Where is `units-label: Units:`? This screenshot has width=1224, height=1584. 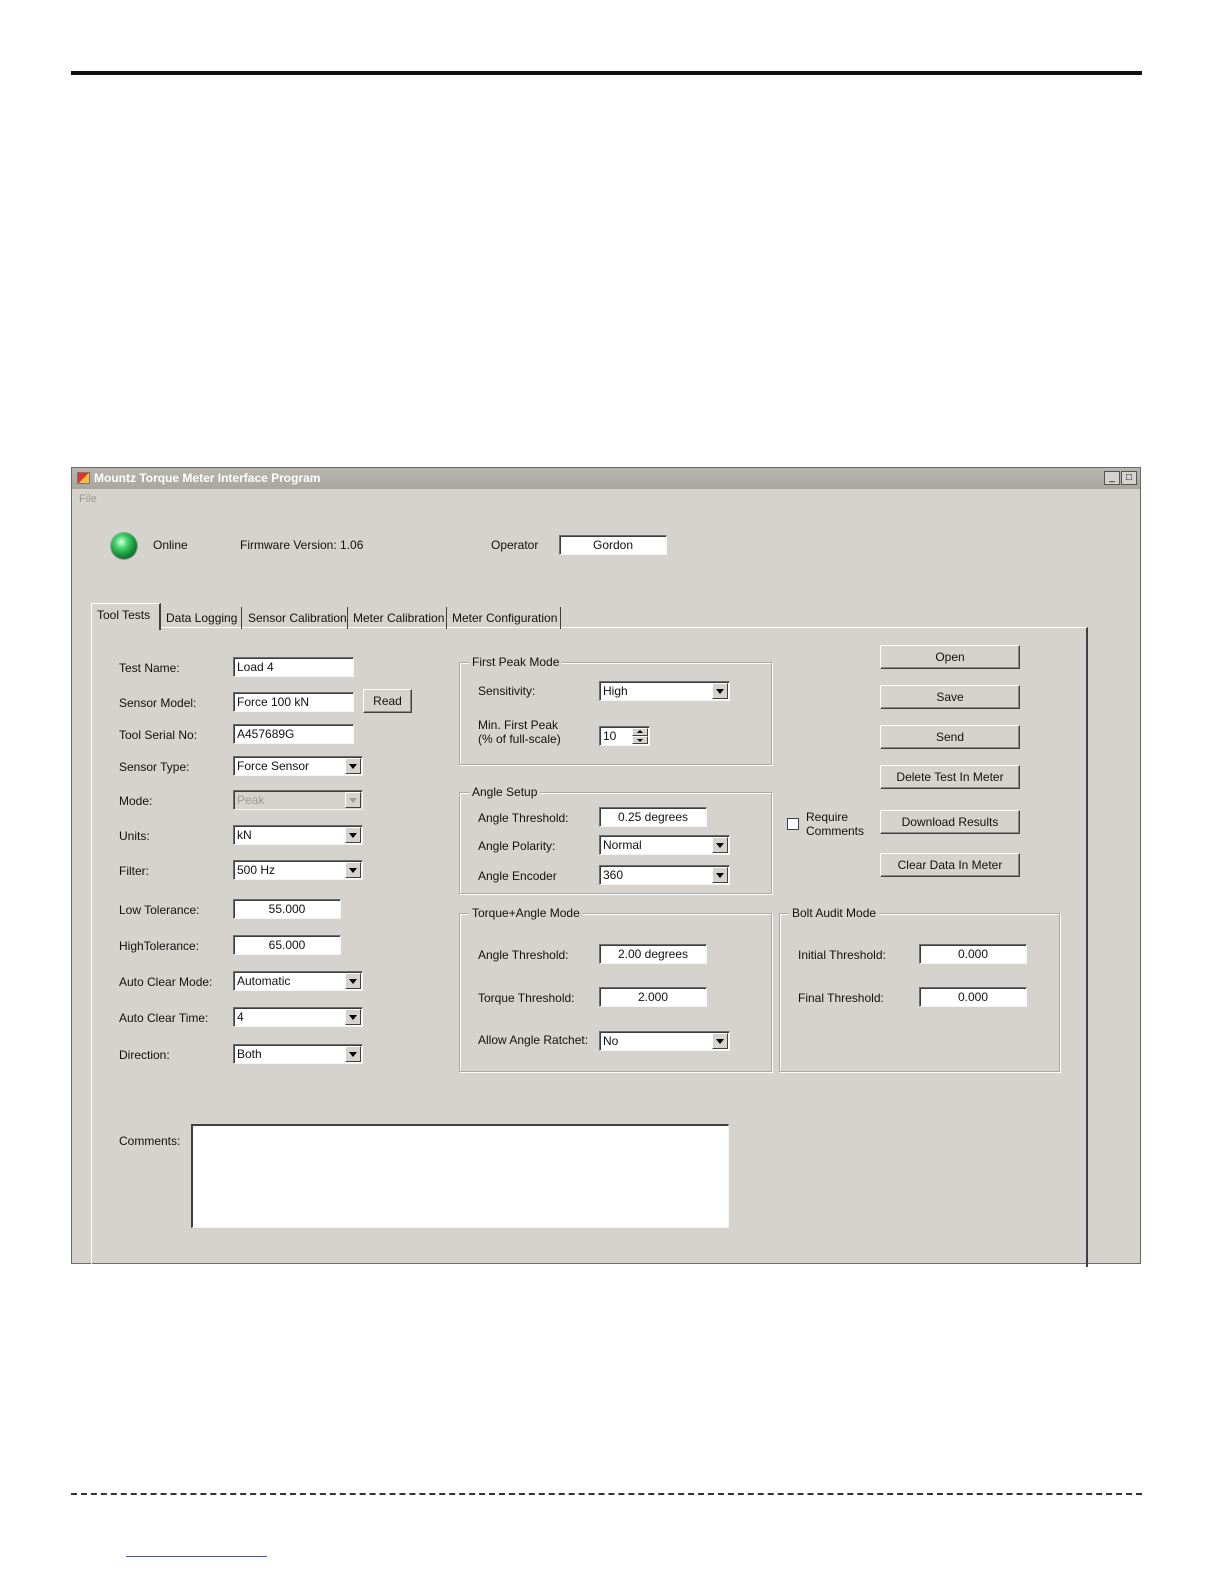
units-label: Units: is located at coordinates (134, 836).